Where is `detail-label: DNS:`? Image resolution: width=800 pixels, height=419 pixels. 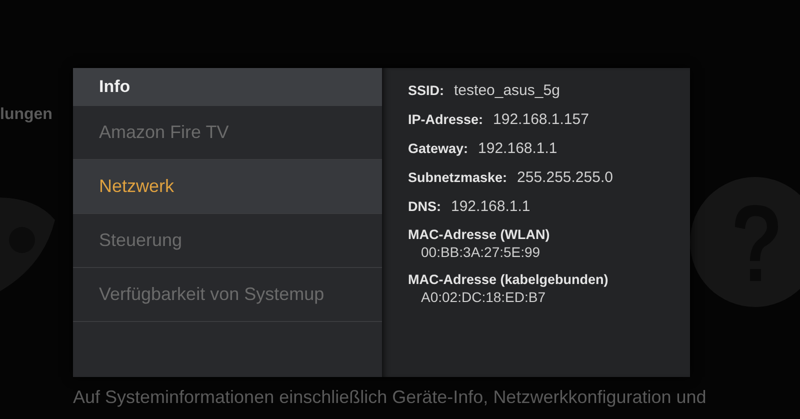 detail-label: DNS: is located at coordinates (424, 206).